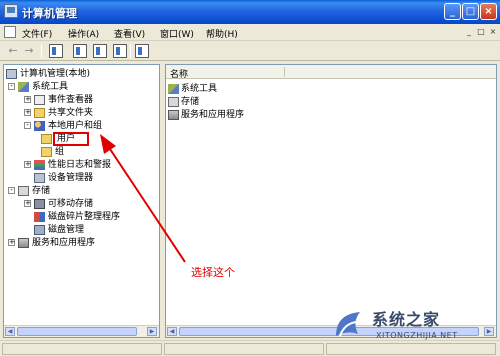 The image size is (500, 356). I want to click on tree-item-disk-management: 磁盘管理, so click(59, 230).